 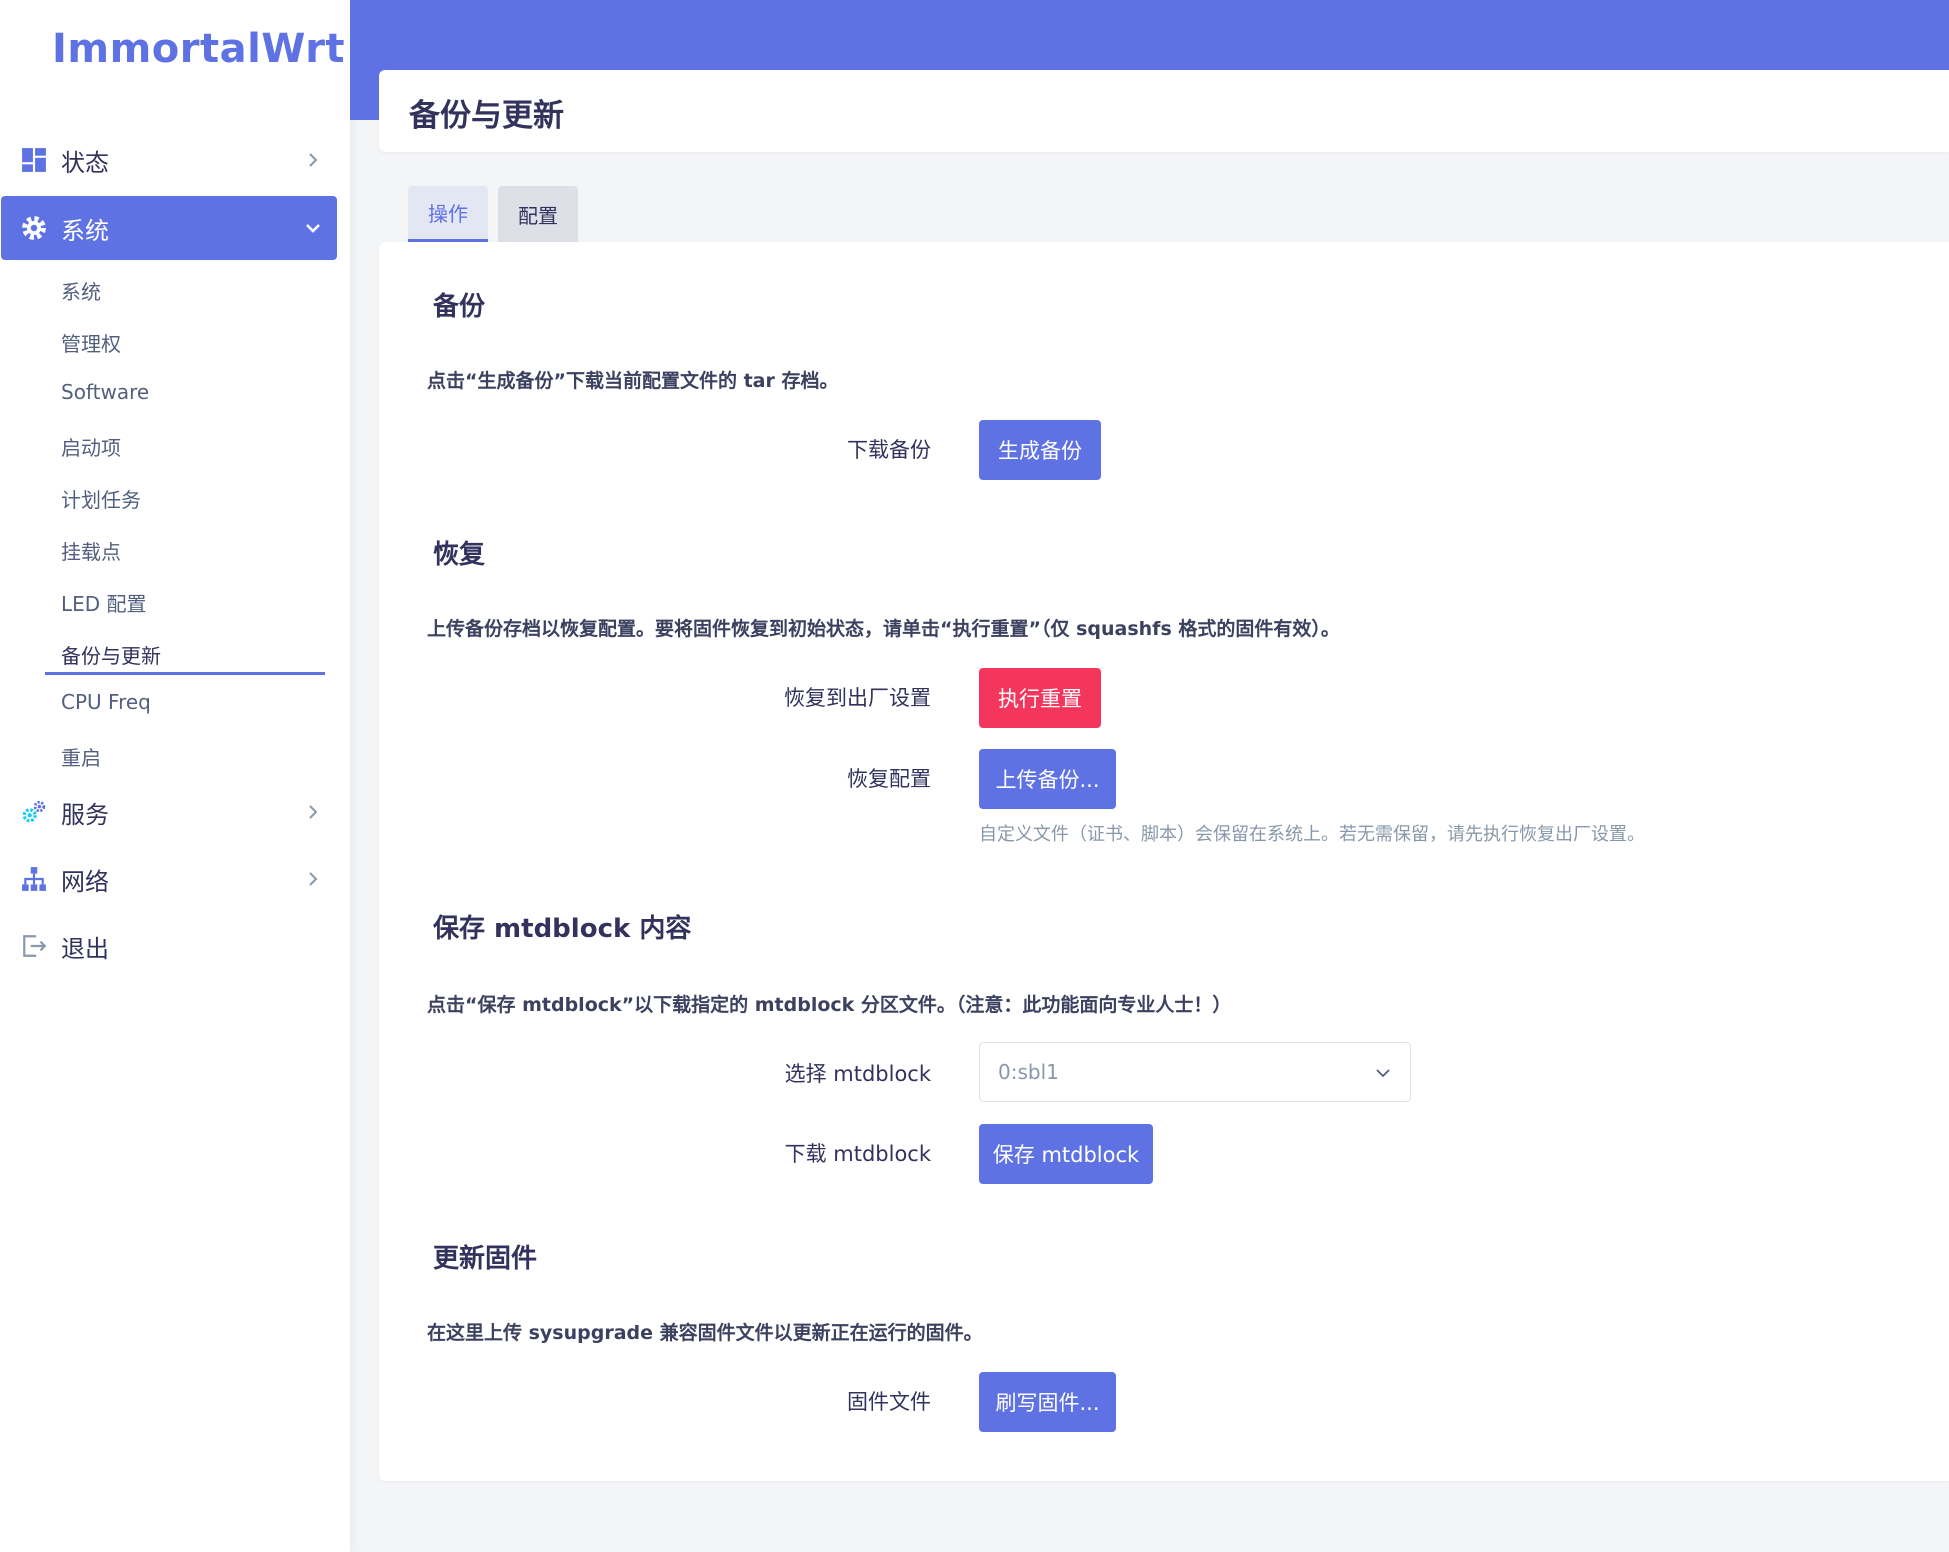 I want to click on sidebar-item-label: 网络, so click(x=85, y=881).